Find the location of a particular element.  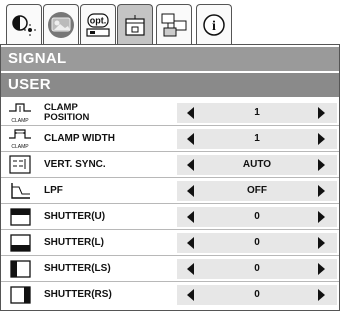

row-label: SHUTTER(LS) is located at coordinates (77, 268).